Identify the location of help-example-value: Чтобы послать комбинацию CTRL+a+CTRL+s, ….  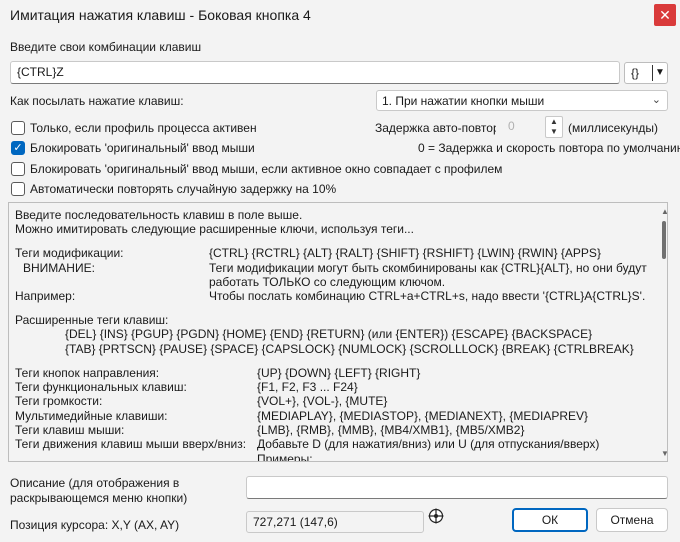
(427, 296).